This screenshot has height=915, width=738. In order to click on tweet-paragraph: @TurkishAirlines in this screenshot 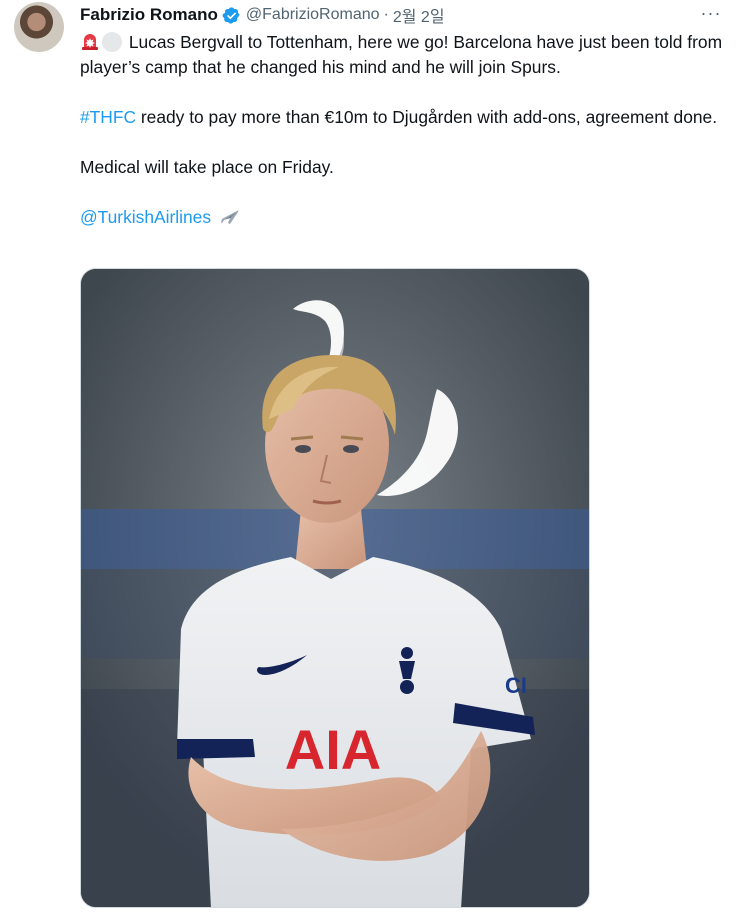, I will do `click(405, 217)`.